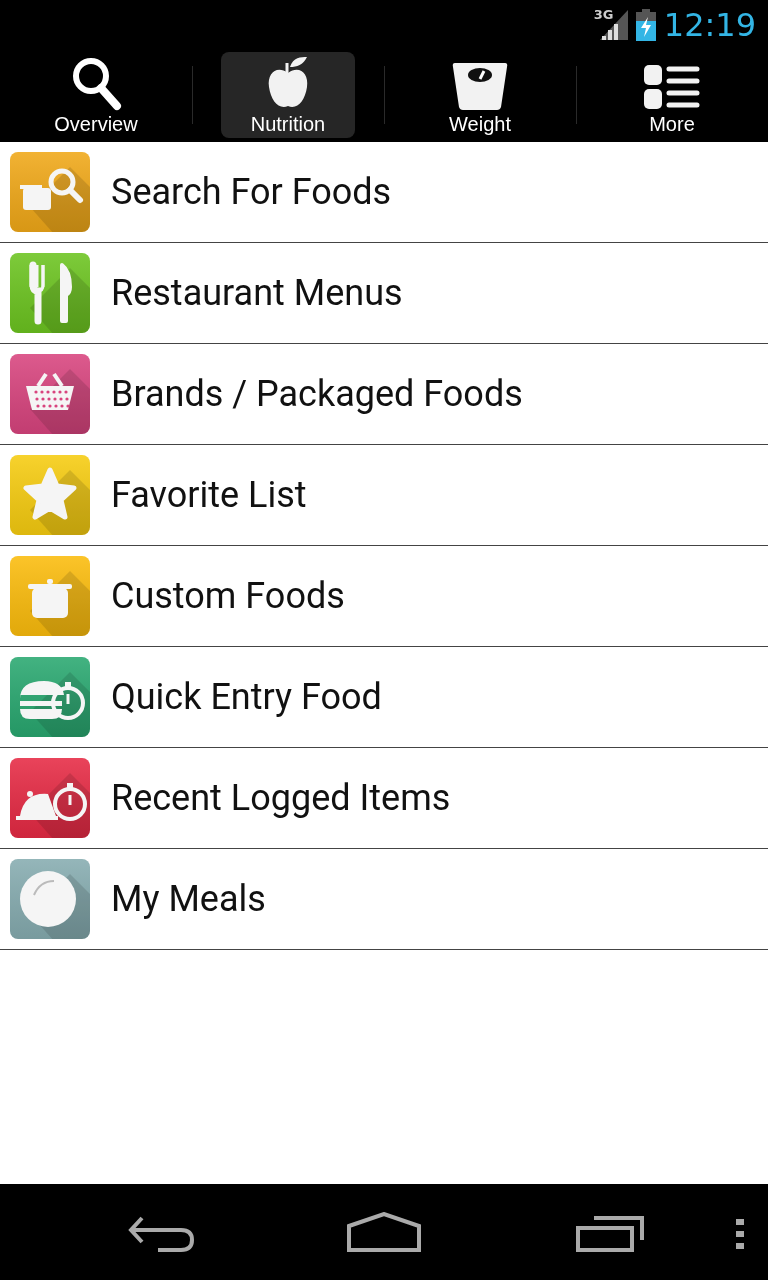 The width and height of the screenshot is (768, 1280). Describe the element at coordinates (384, 899) in the screenshot. I see `menu-item: My Meals` at that location.